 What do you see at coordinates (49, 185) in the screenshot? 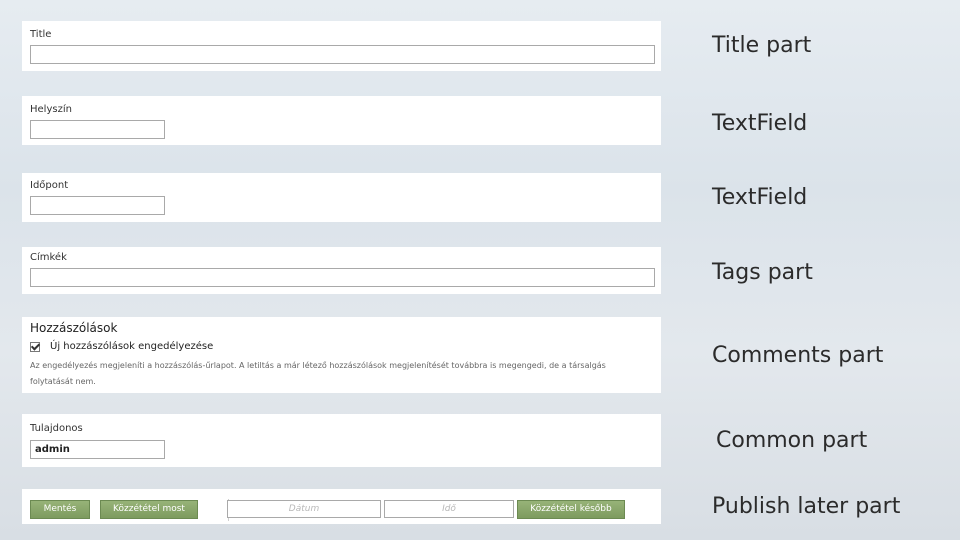
I see `time-label: Időpont` at bounding box center [49, 185].